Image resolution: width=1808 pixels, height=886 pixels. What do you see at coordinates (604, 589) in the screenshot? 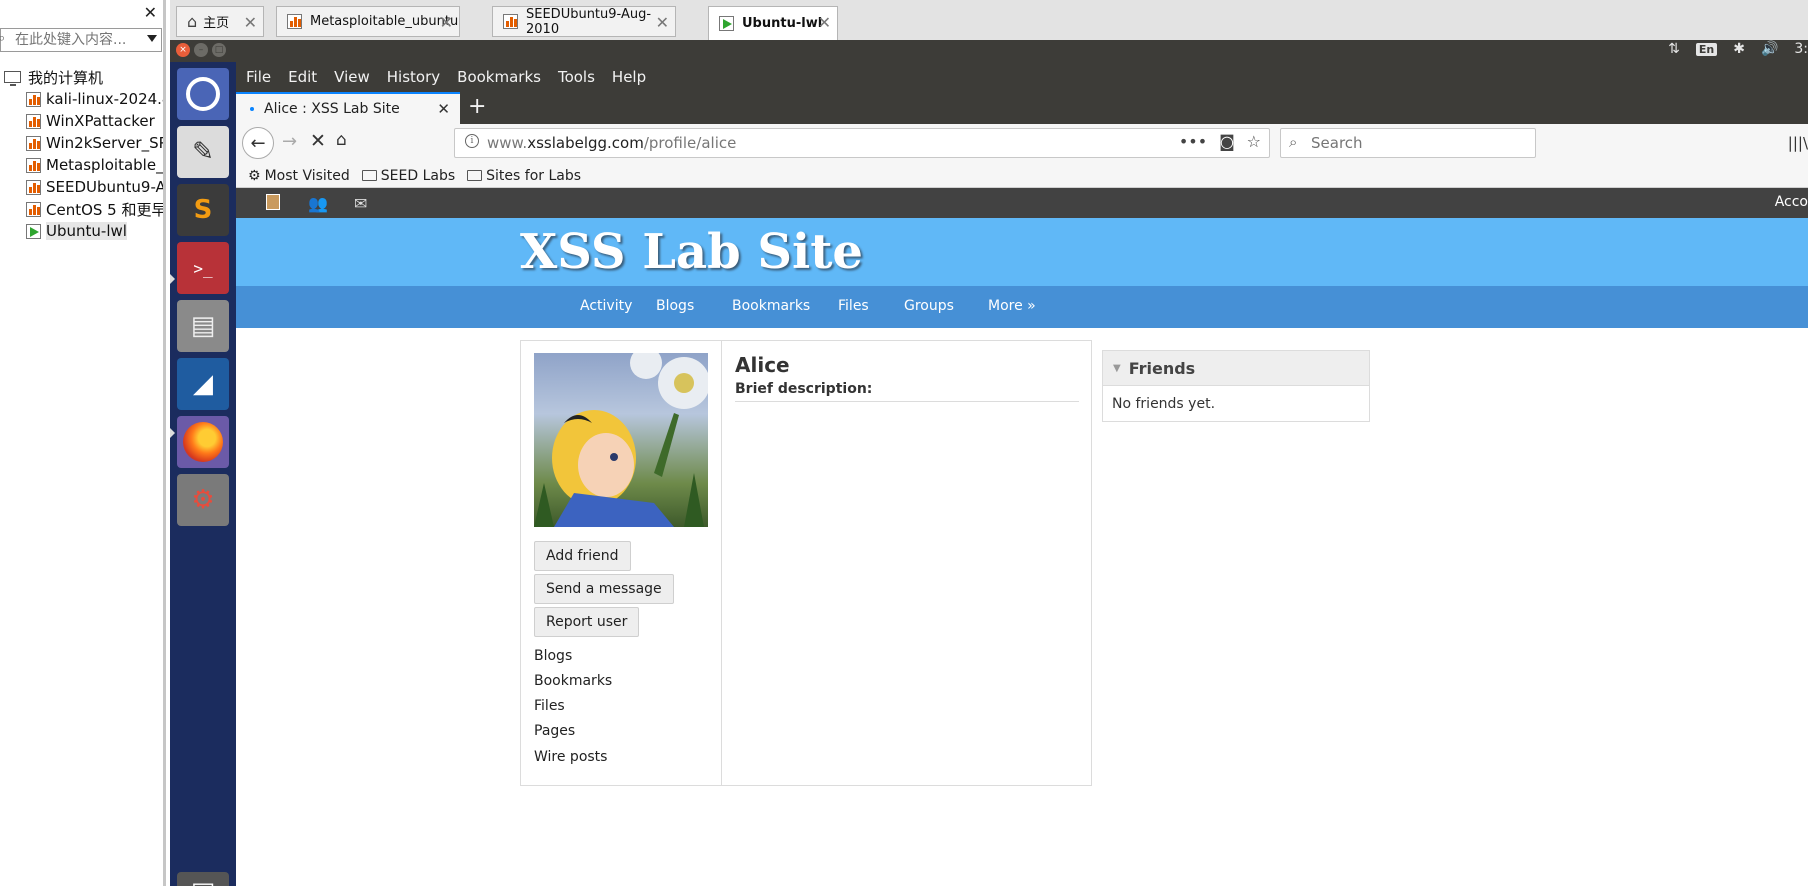
I see `send-message-button: Send a message` at bounding box center [604, 589].